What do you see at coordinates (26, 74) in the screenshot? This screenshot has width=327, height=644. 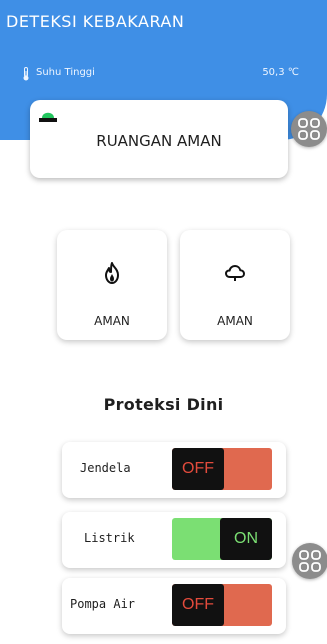 I see `thermometer-icon` at bounding box center [26, 74].